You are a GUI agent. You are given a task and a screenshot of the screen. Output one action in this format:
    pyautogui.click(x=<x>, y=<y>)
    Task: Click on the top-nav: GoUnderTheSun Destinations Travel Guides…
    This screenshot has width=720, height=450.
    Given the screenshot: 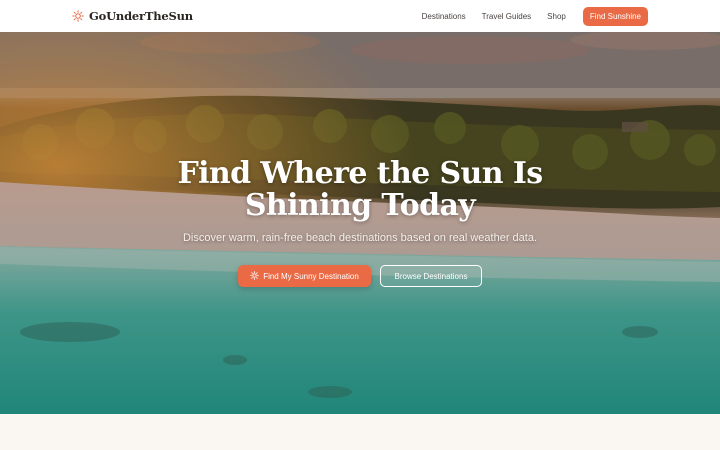 What is the action you would take?
    pyautogui.click(x=360, y=16)
    